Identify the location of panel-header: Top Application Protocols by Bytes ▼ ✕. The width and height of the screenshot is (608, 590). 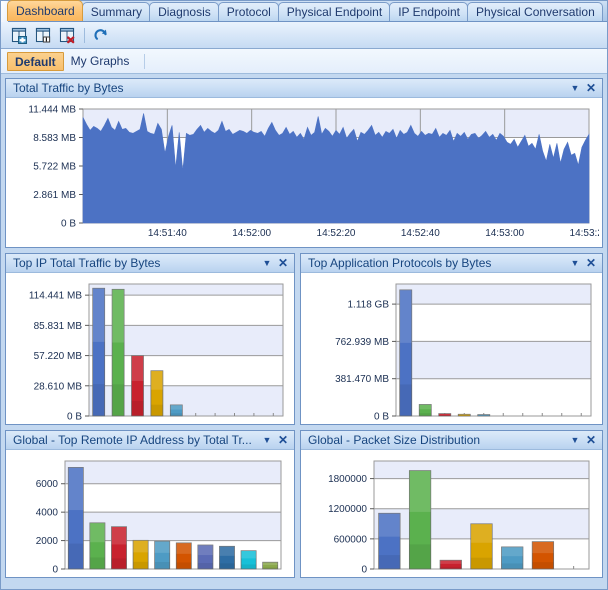
(451, 263).